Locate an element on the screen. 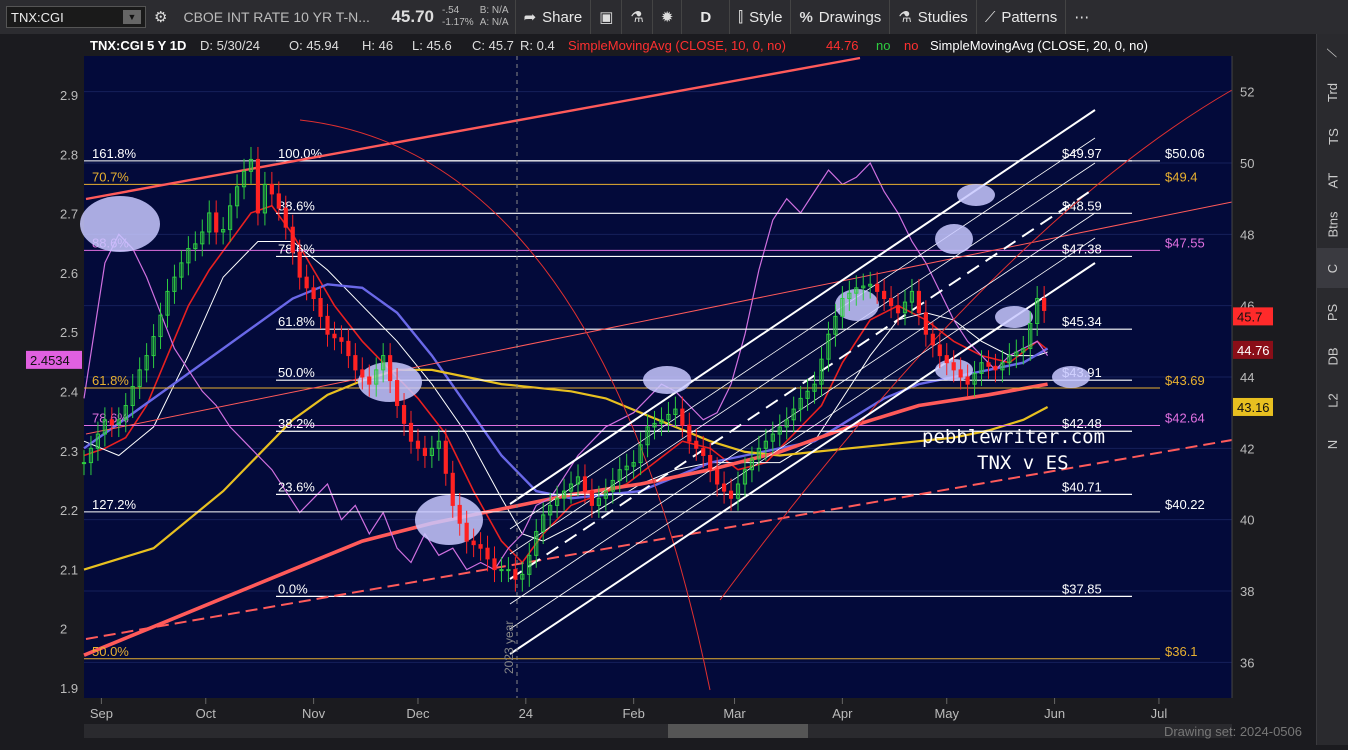 Image resolution: width=1348 pixels, height=750 pixels. side-button-label: L2 is located at coordinates (1333, 400).